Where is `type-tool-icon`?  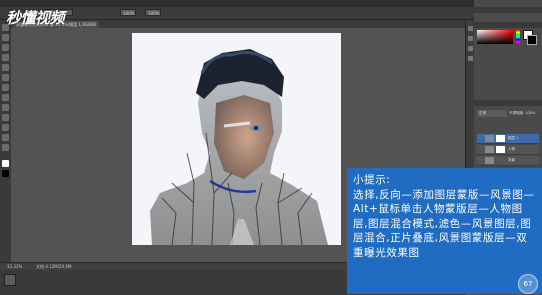 type-tool-icon is located at coordinates (5, 137).